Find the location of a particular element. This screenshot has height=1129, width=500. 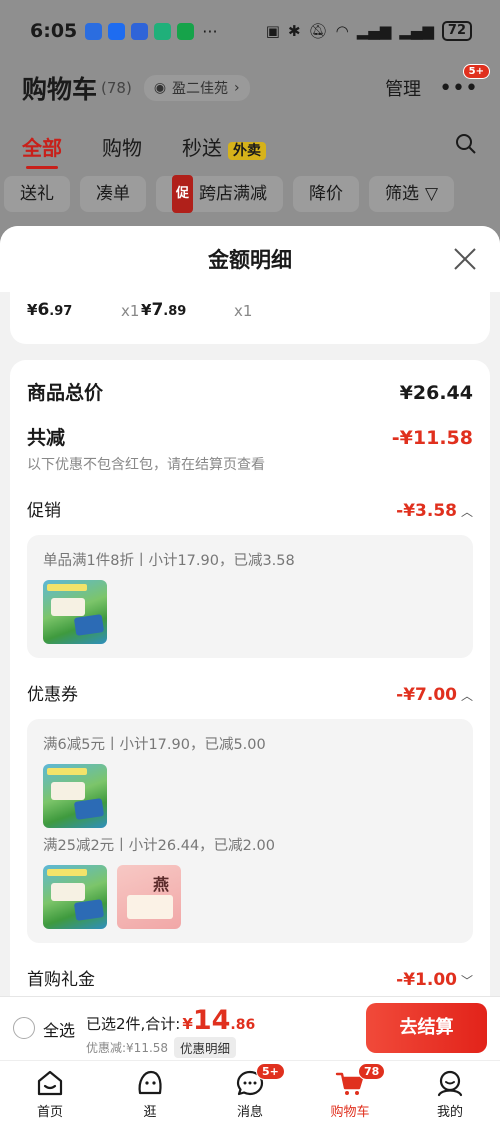

first-gift-value-group: -¥1.00 ﹀ is located at coordinates (434, 980).